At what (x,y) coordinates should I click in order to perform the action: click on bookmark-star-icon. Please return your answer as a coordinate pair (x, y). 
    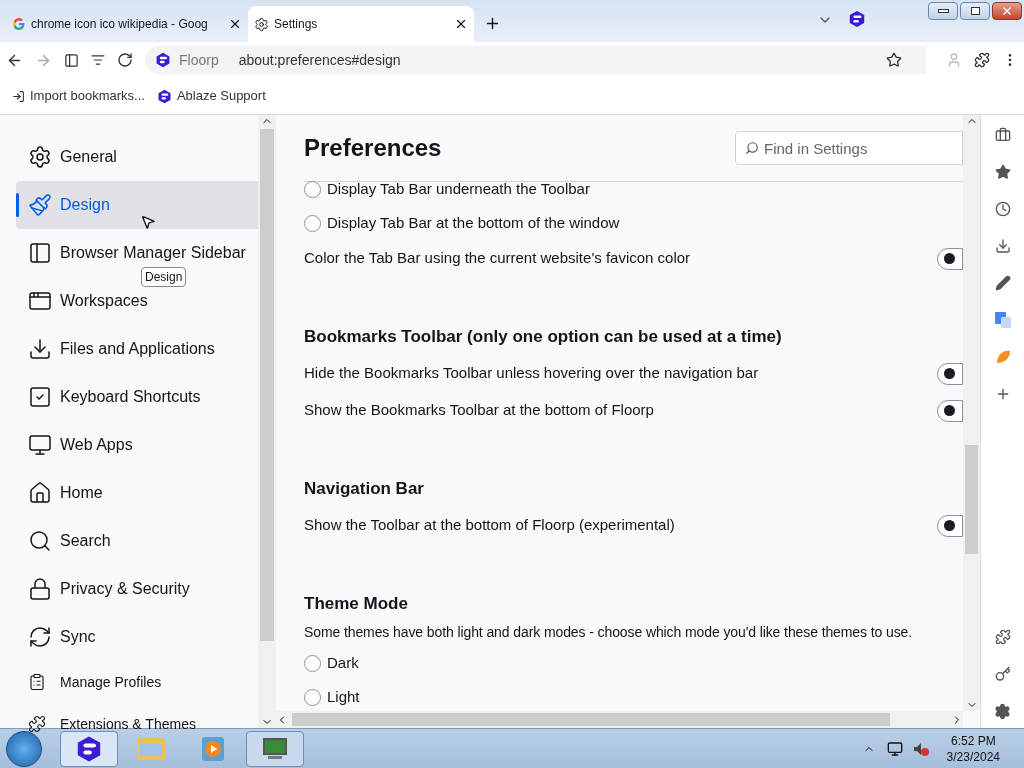
    Looking at the image, I should click on (894, 60).